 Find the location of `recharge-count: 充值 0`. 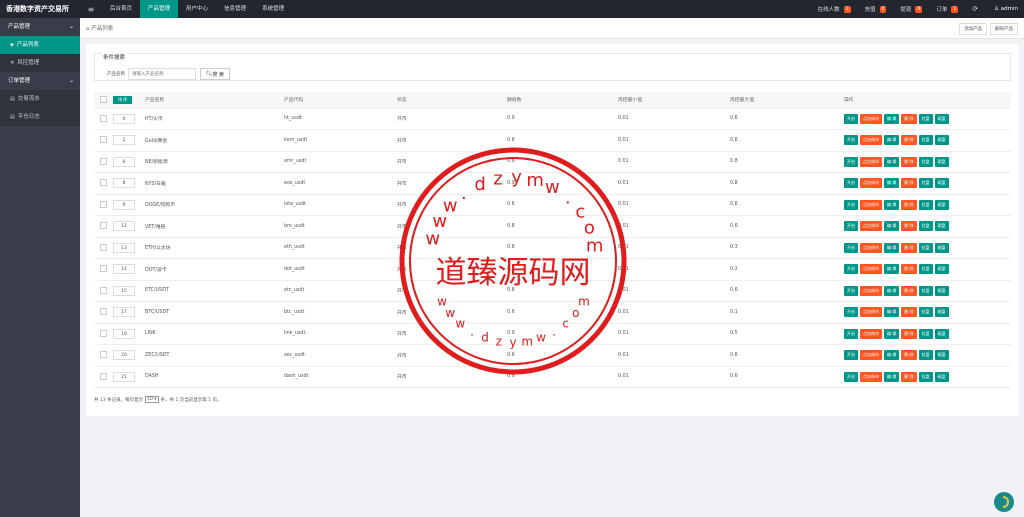

recharge-count: 充值 0 is located at coordinates (876, 9).